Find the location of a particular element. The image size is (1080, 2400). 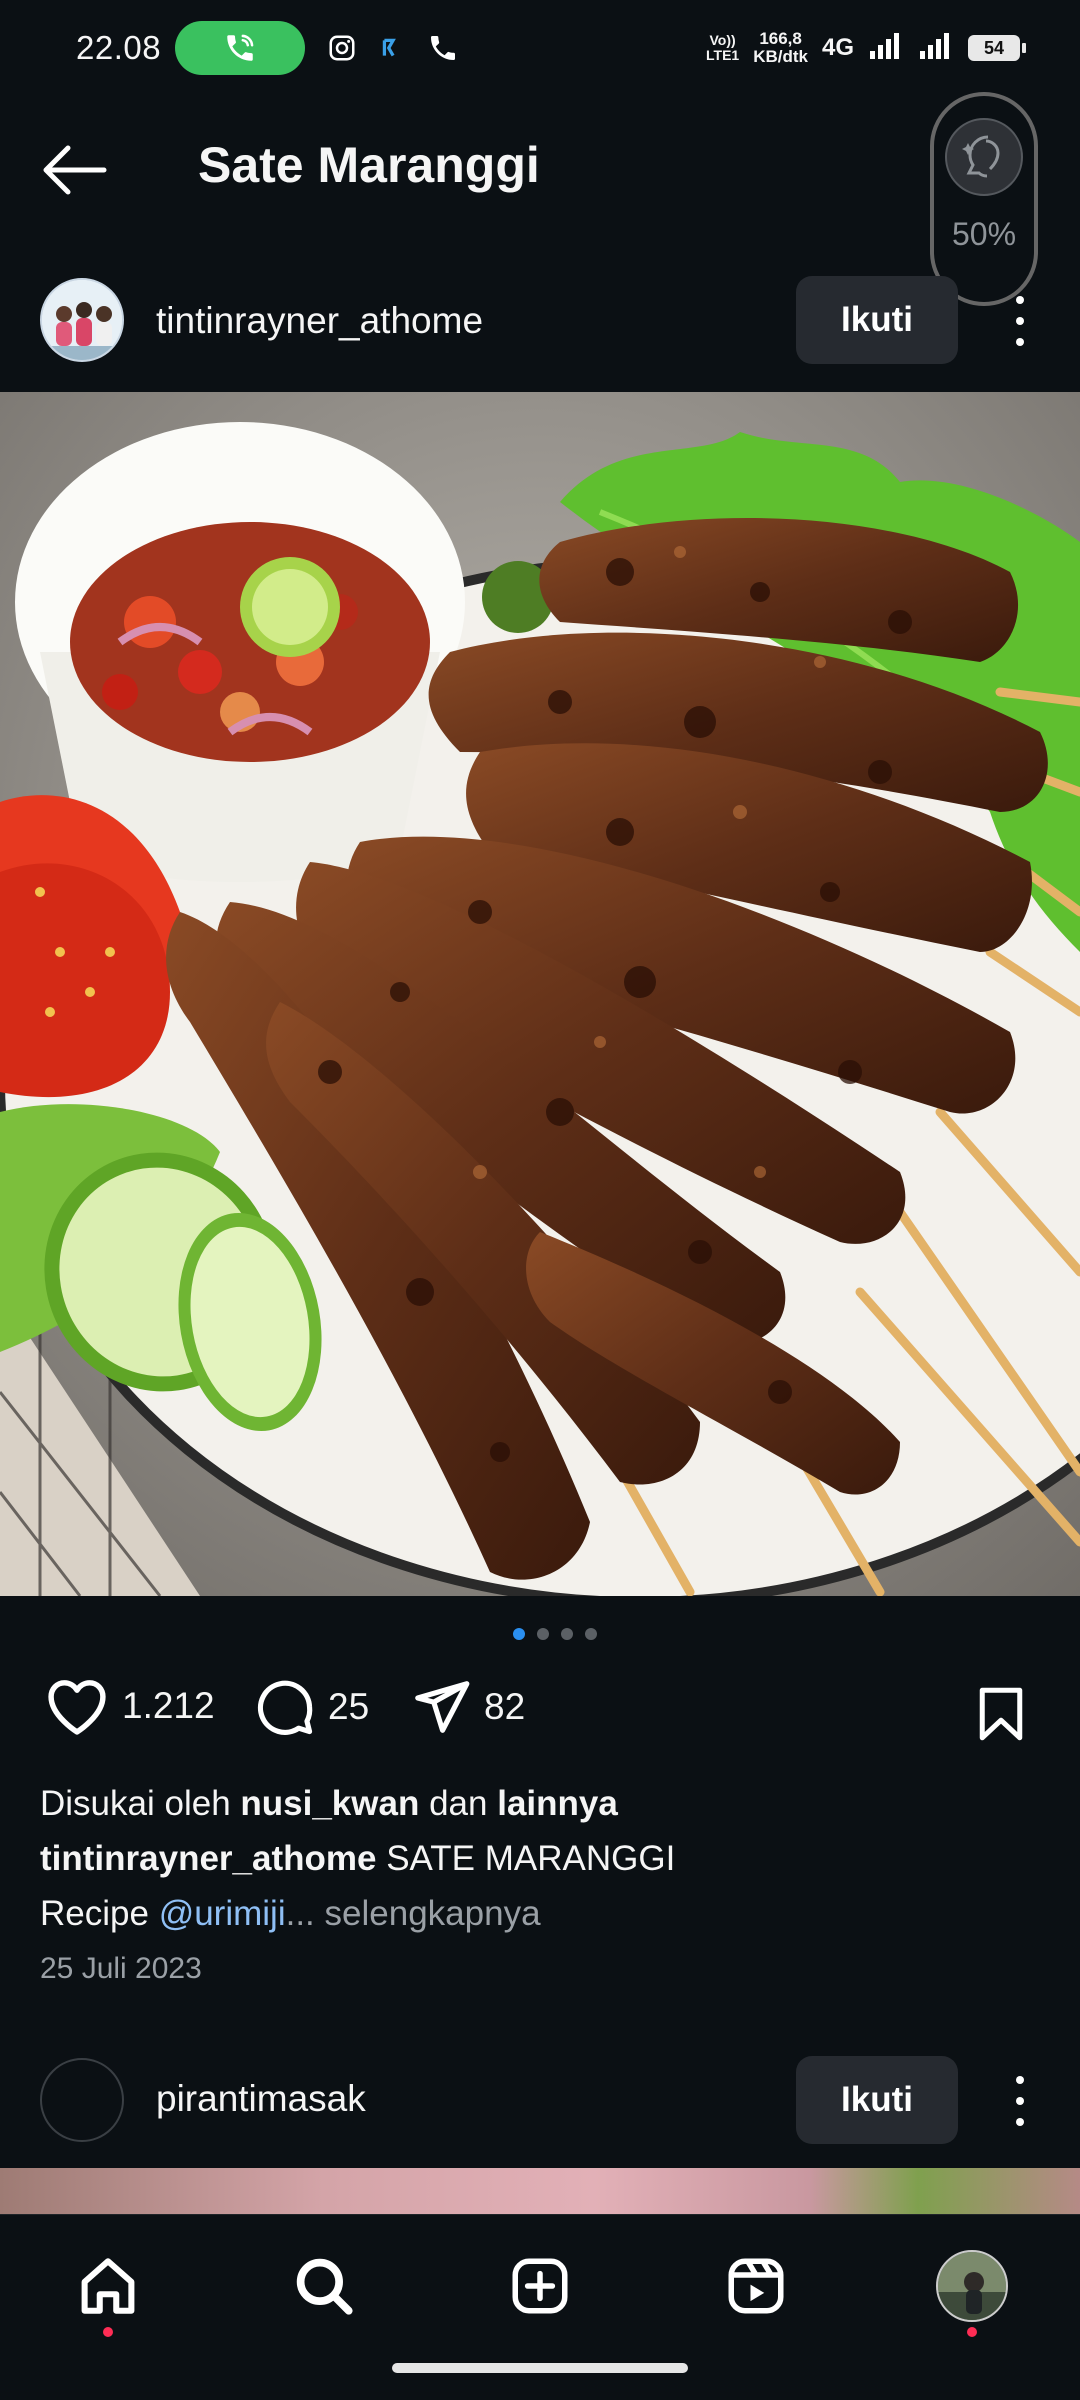

next-post-avatar is located at coordinates (82, 2100).